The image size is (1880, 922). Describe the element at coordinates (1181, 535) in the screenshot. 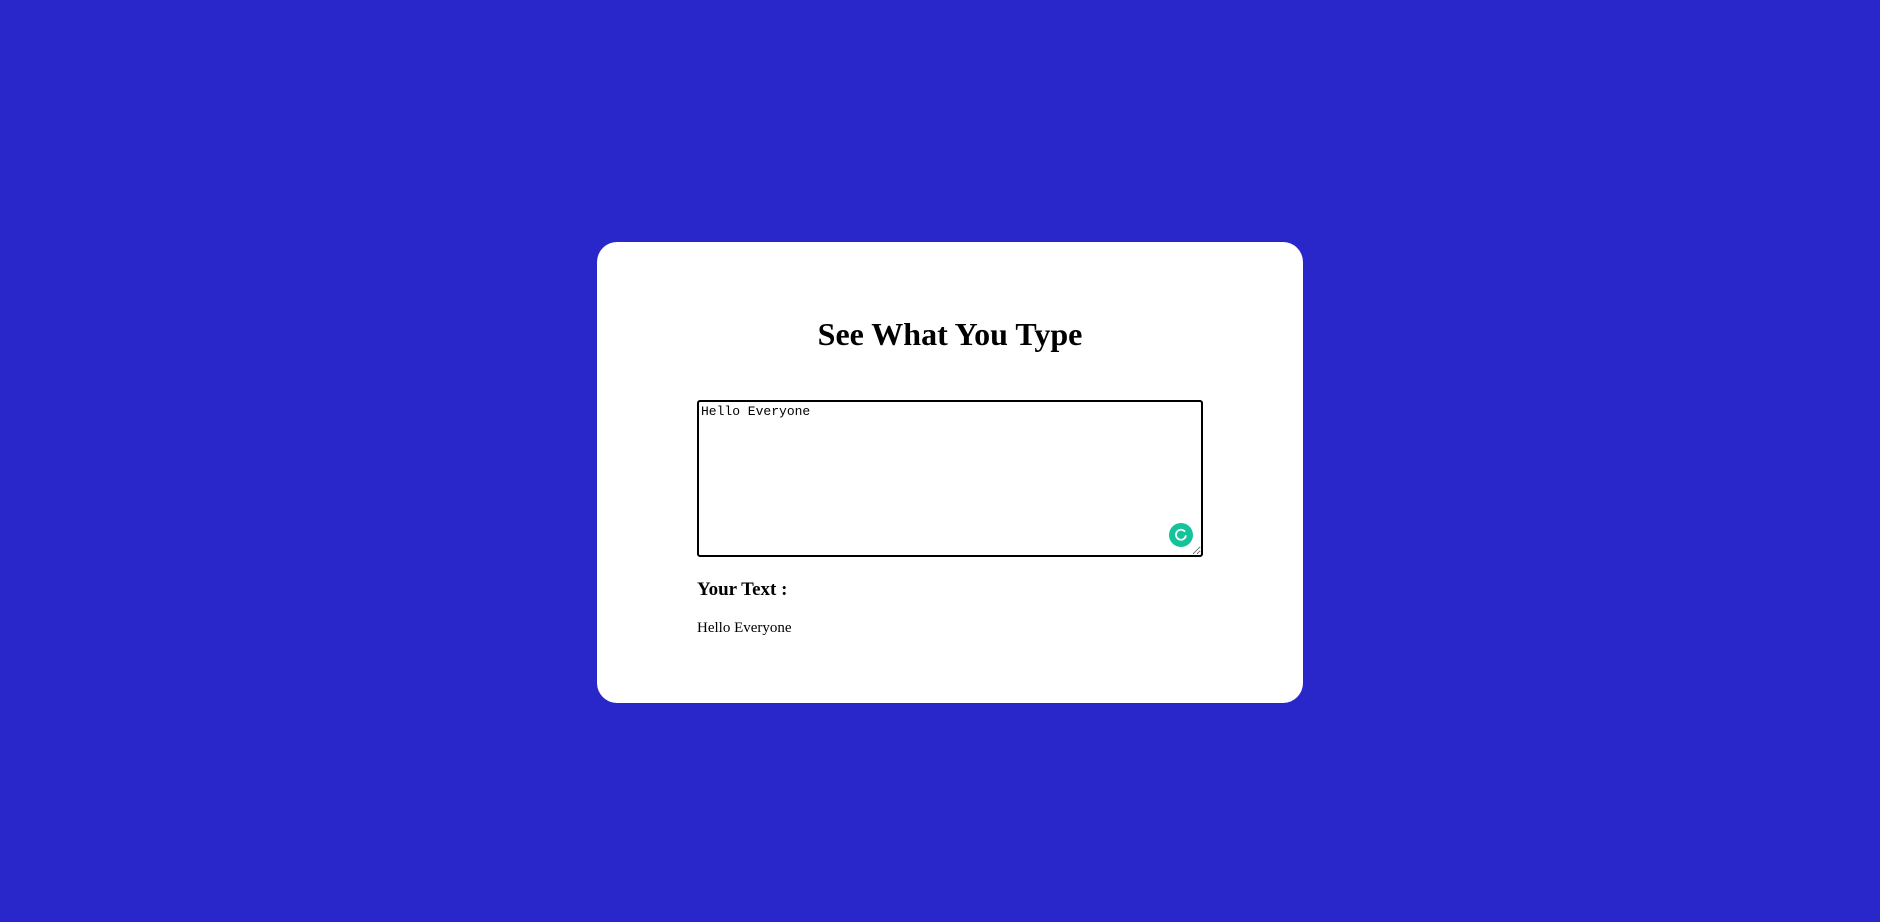

I see `grammarly-icon` at that location.